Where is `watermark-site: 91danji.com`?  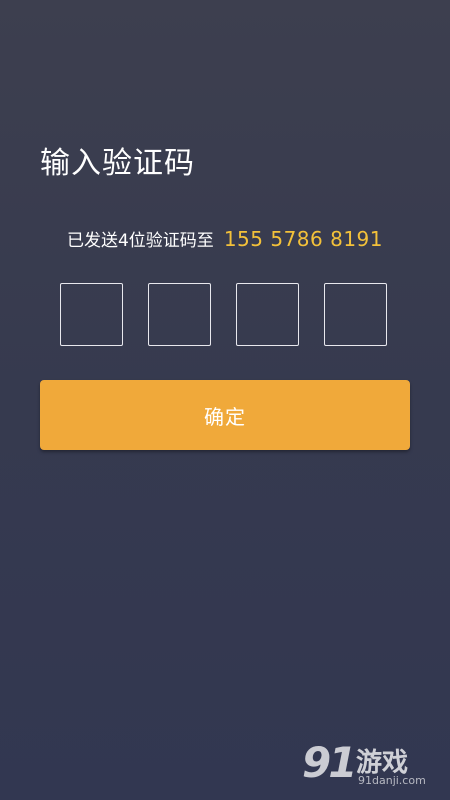
watermark-site: 91danji.com is located at coordinates (392, 780).